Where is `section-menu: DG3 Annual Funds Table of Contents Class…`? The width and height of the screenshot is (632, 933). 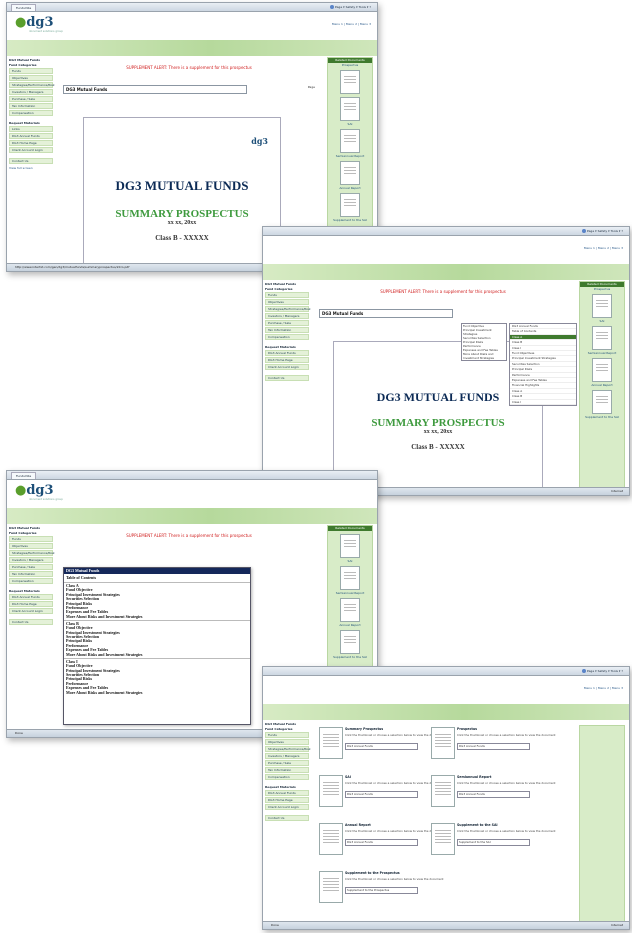 section-menu: DG3 Annual Funds Table of Contents Class… is located at coordinates (543, 365).